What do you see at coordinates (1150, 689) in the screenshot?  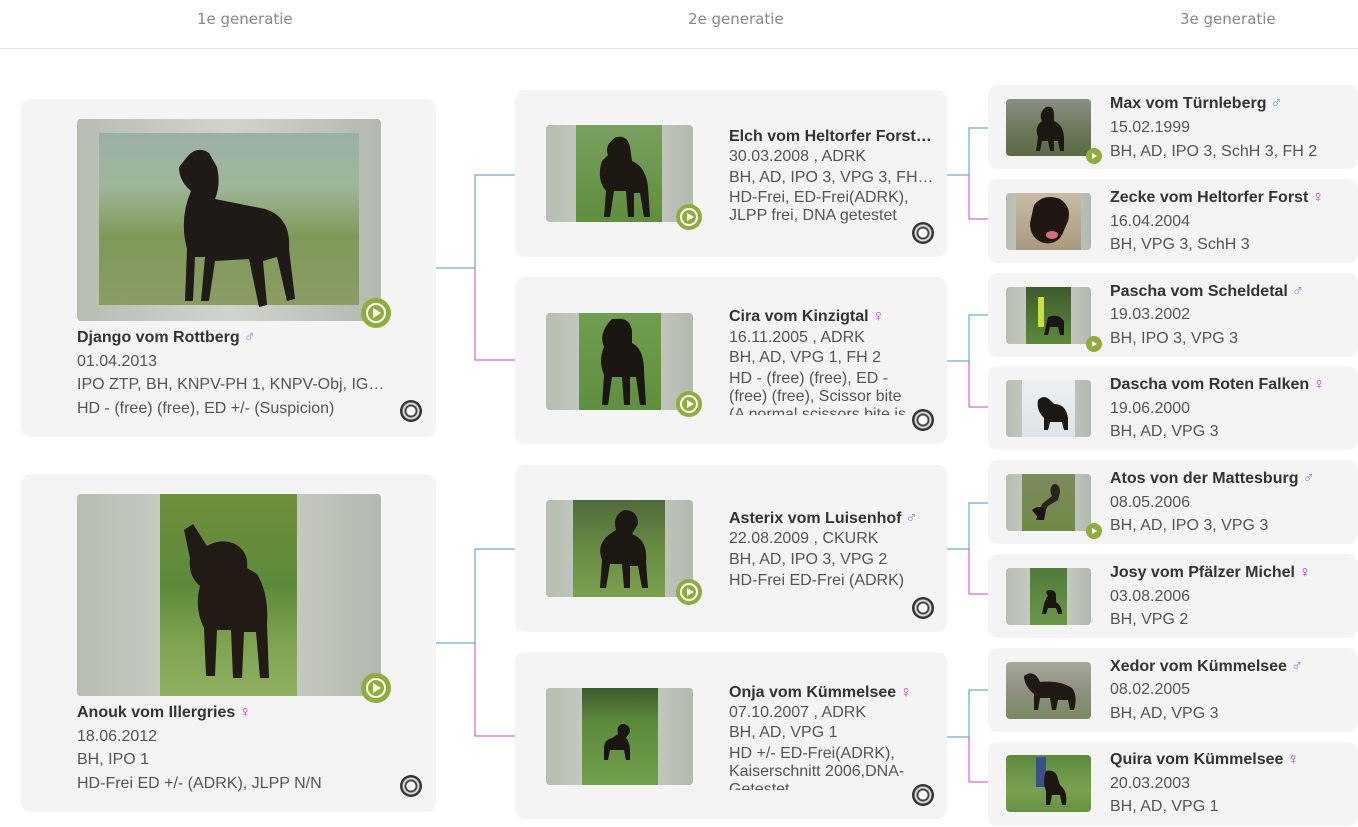 I see `dog-birthdate: 08.02.2005` at bounding box center [1150, 689].